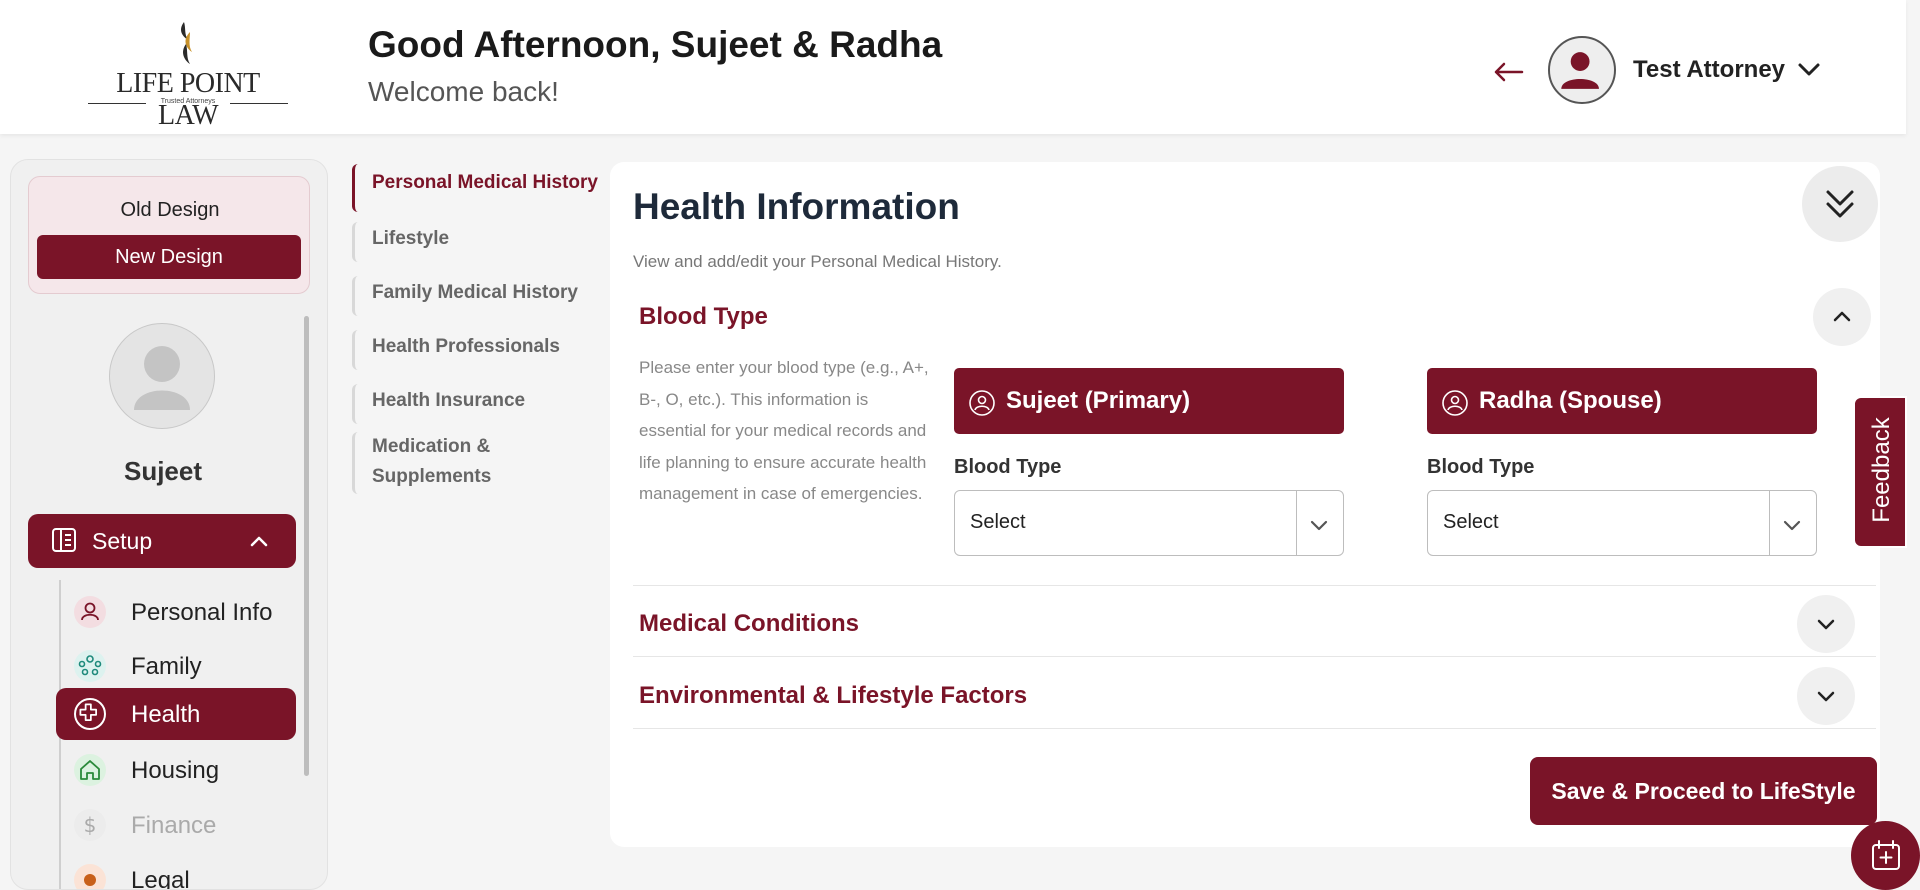 The width and height of the screenshot is (1920, 890). What do you see at coordinates (202, 612) in the screenshot?
I see `sidebar-item-label: Personal Info` at bounding box center [202, 612].